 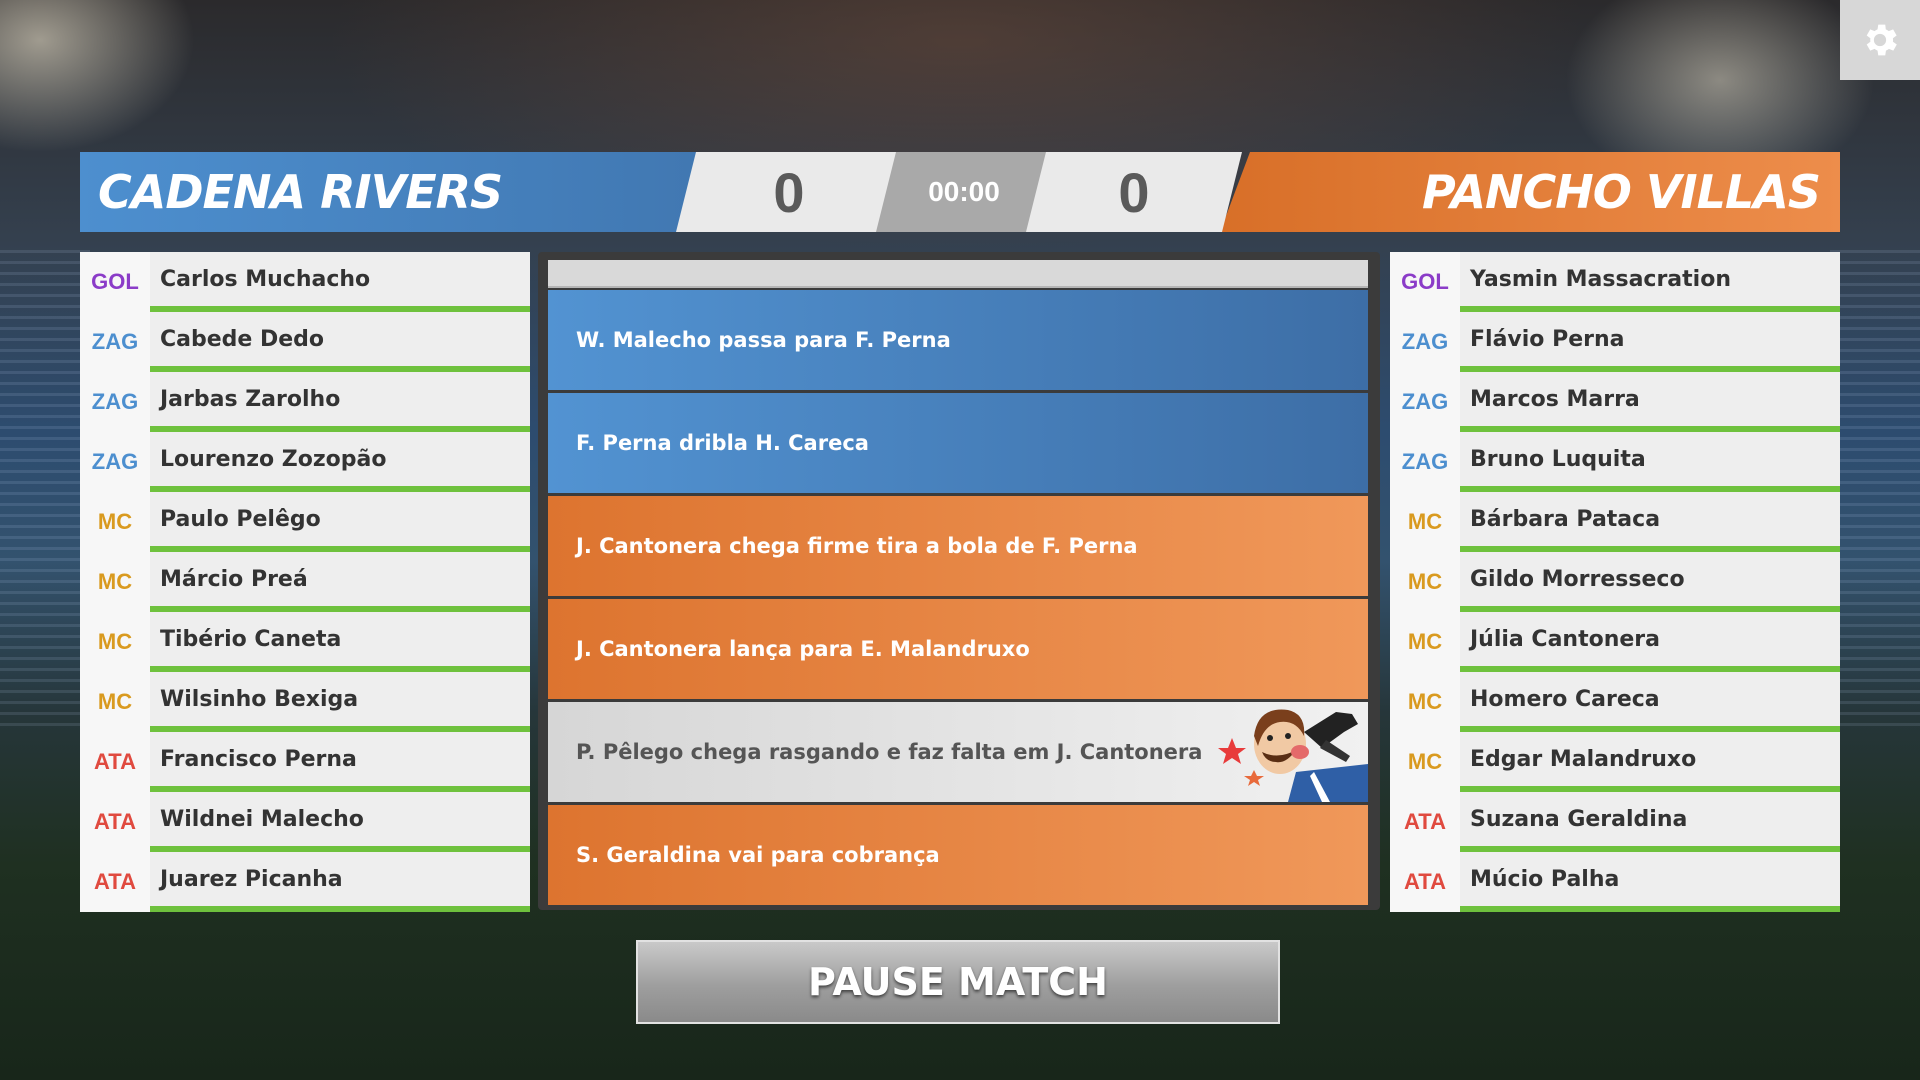 I want to click on event-item: J. Cantonera lança para E. Malandruxo, so click(x=958, y=649).